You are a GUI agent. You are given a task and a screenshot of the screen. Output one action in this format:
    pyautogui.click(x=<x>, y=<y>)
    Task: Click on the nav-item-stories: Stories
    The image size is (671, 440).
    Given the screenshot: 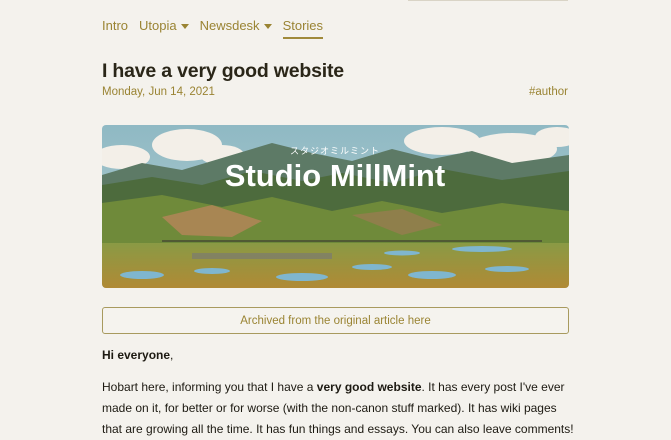 What is the action you would take?
    pyautogui.click(x=303, y=28)
    